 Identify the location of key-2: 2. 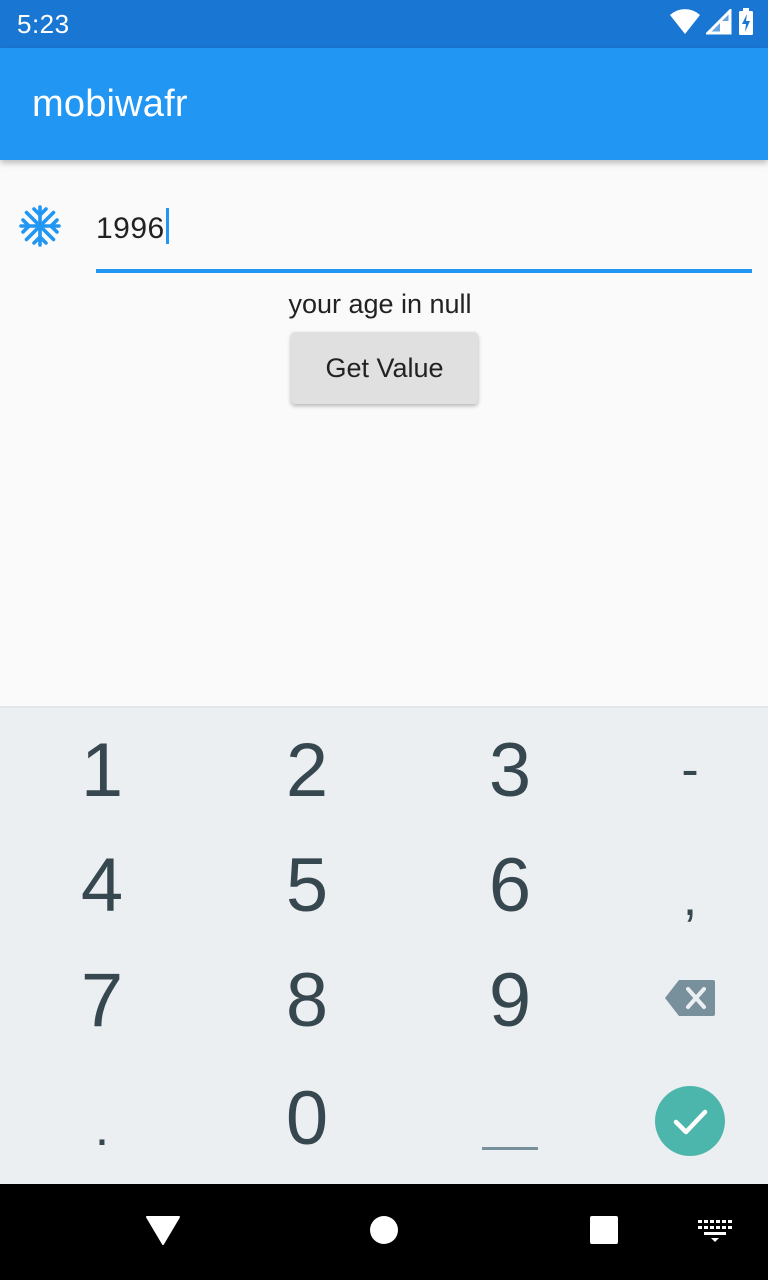
(307, 770).